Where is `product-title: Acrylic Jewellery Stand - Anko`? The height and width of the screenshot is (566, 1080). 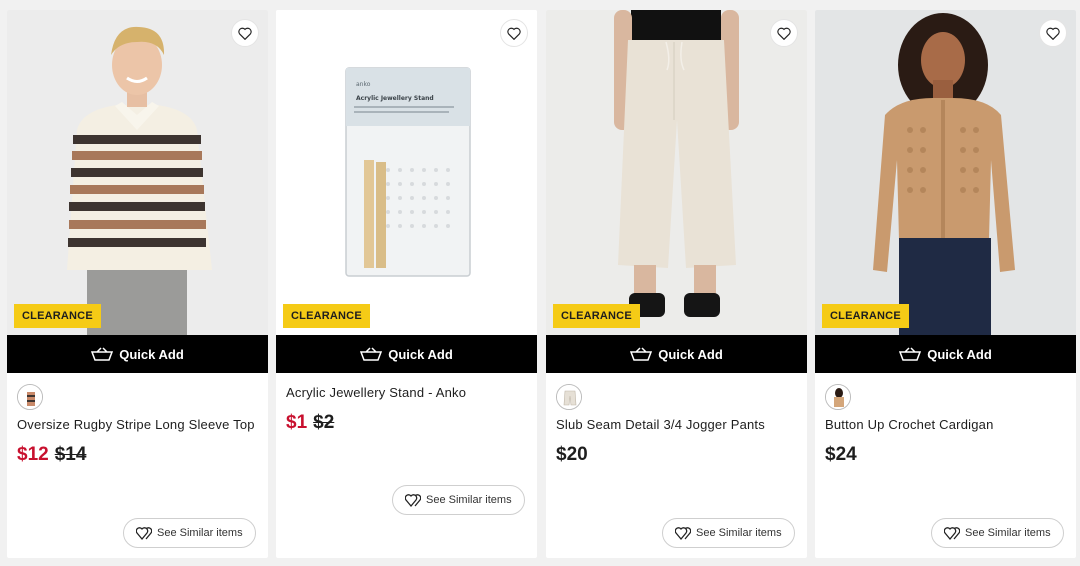
product-title: Acrylic Jewellery Stand - Anko is located at coordinates (376, 392).